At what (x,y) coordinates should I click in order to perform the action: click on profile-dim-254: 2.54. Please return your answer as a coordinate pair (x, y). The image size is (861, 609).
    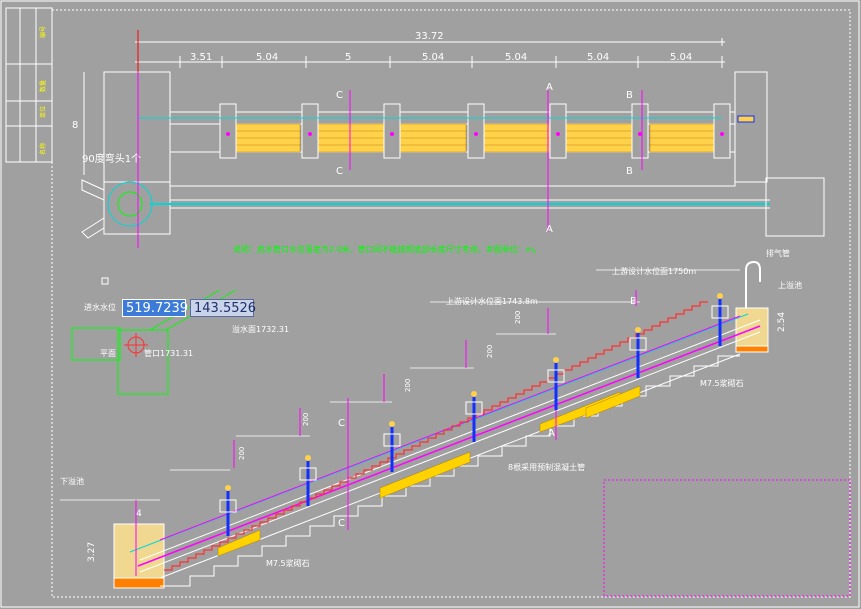
    Looking at the image, I should click on (782, 322).